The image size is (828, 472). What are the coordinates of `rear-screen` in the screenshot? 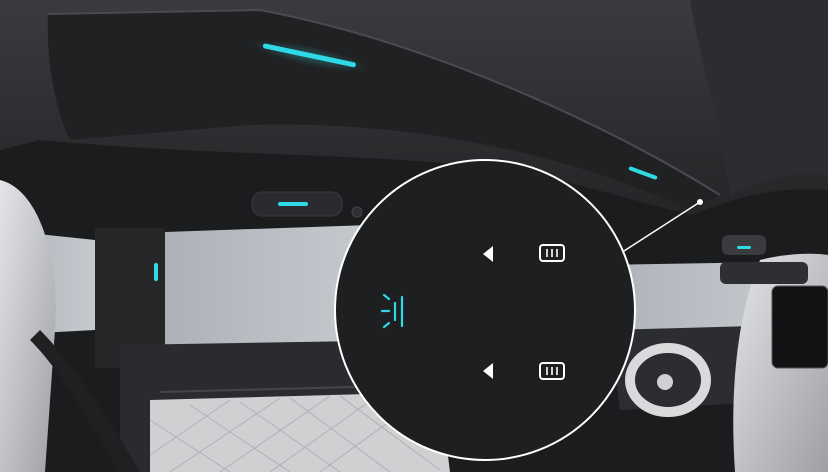 It's located at (799, 327).